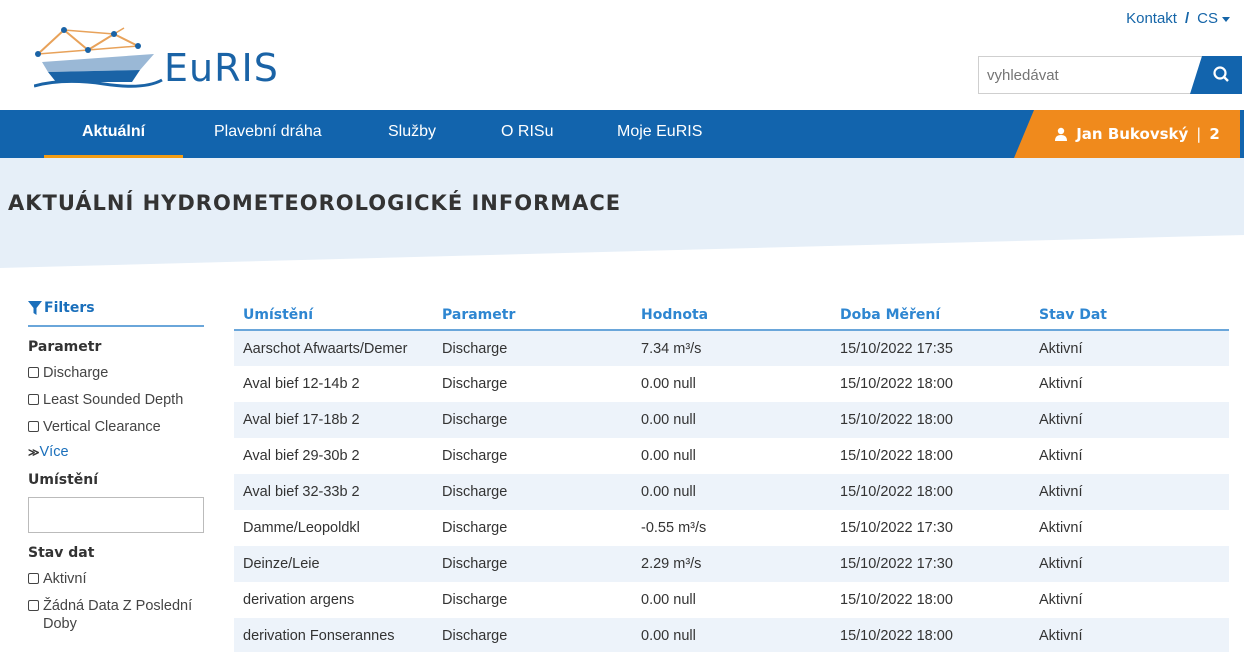 Image resolution: width=1244 pixels, height=652 pixels. I want to click on user-icon, so click(1061, 134).